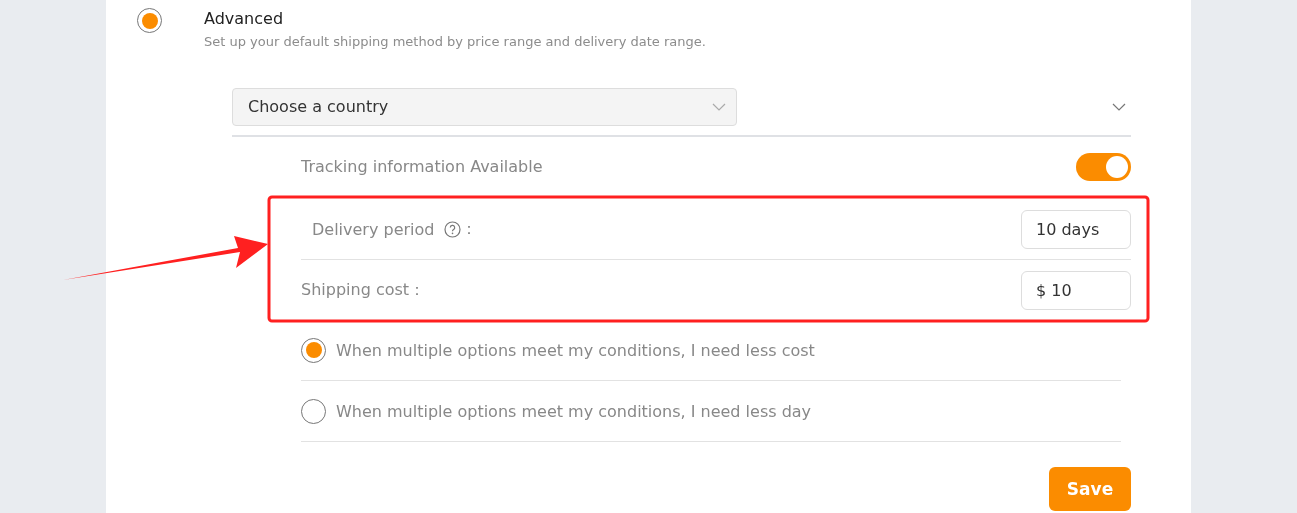 The image size is (1297, 513). What do you see at coordinates (373, 229) in the screenshot?
I see `delivery-period-label: Delivery period` at bounding box center [373, 229].